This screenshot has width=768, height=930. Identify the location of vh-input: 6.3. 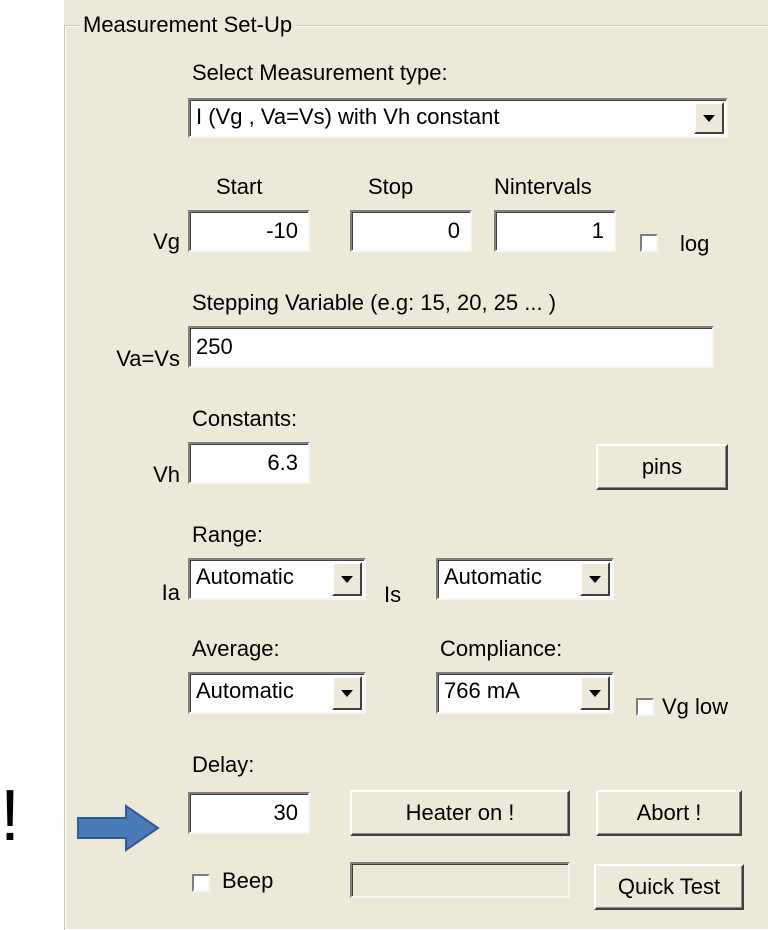
(249, 463).